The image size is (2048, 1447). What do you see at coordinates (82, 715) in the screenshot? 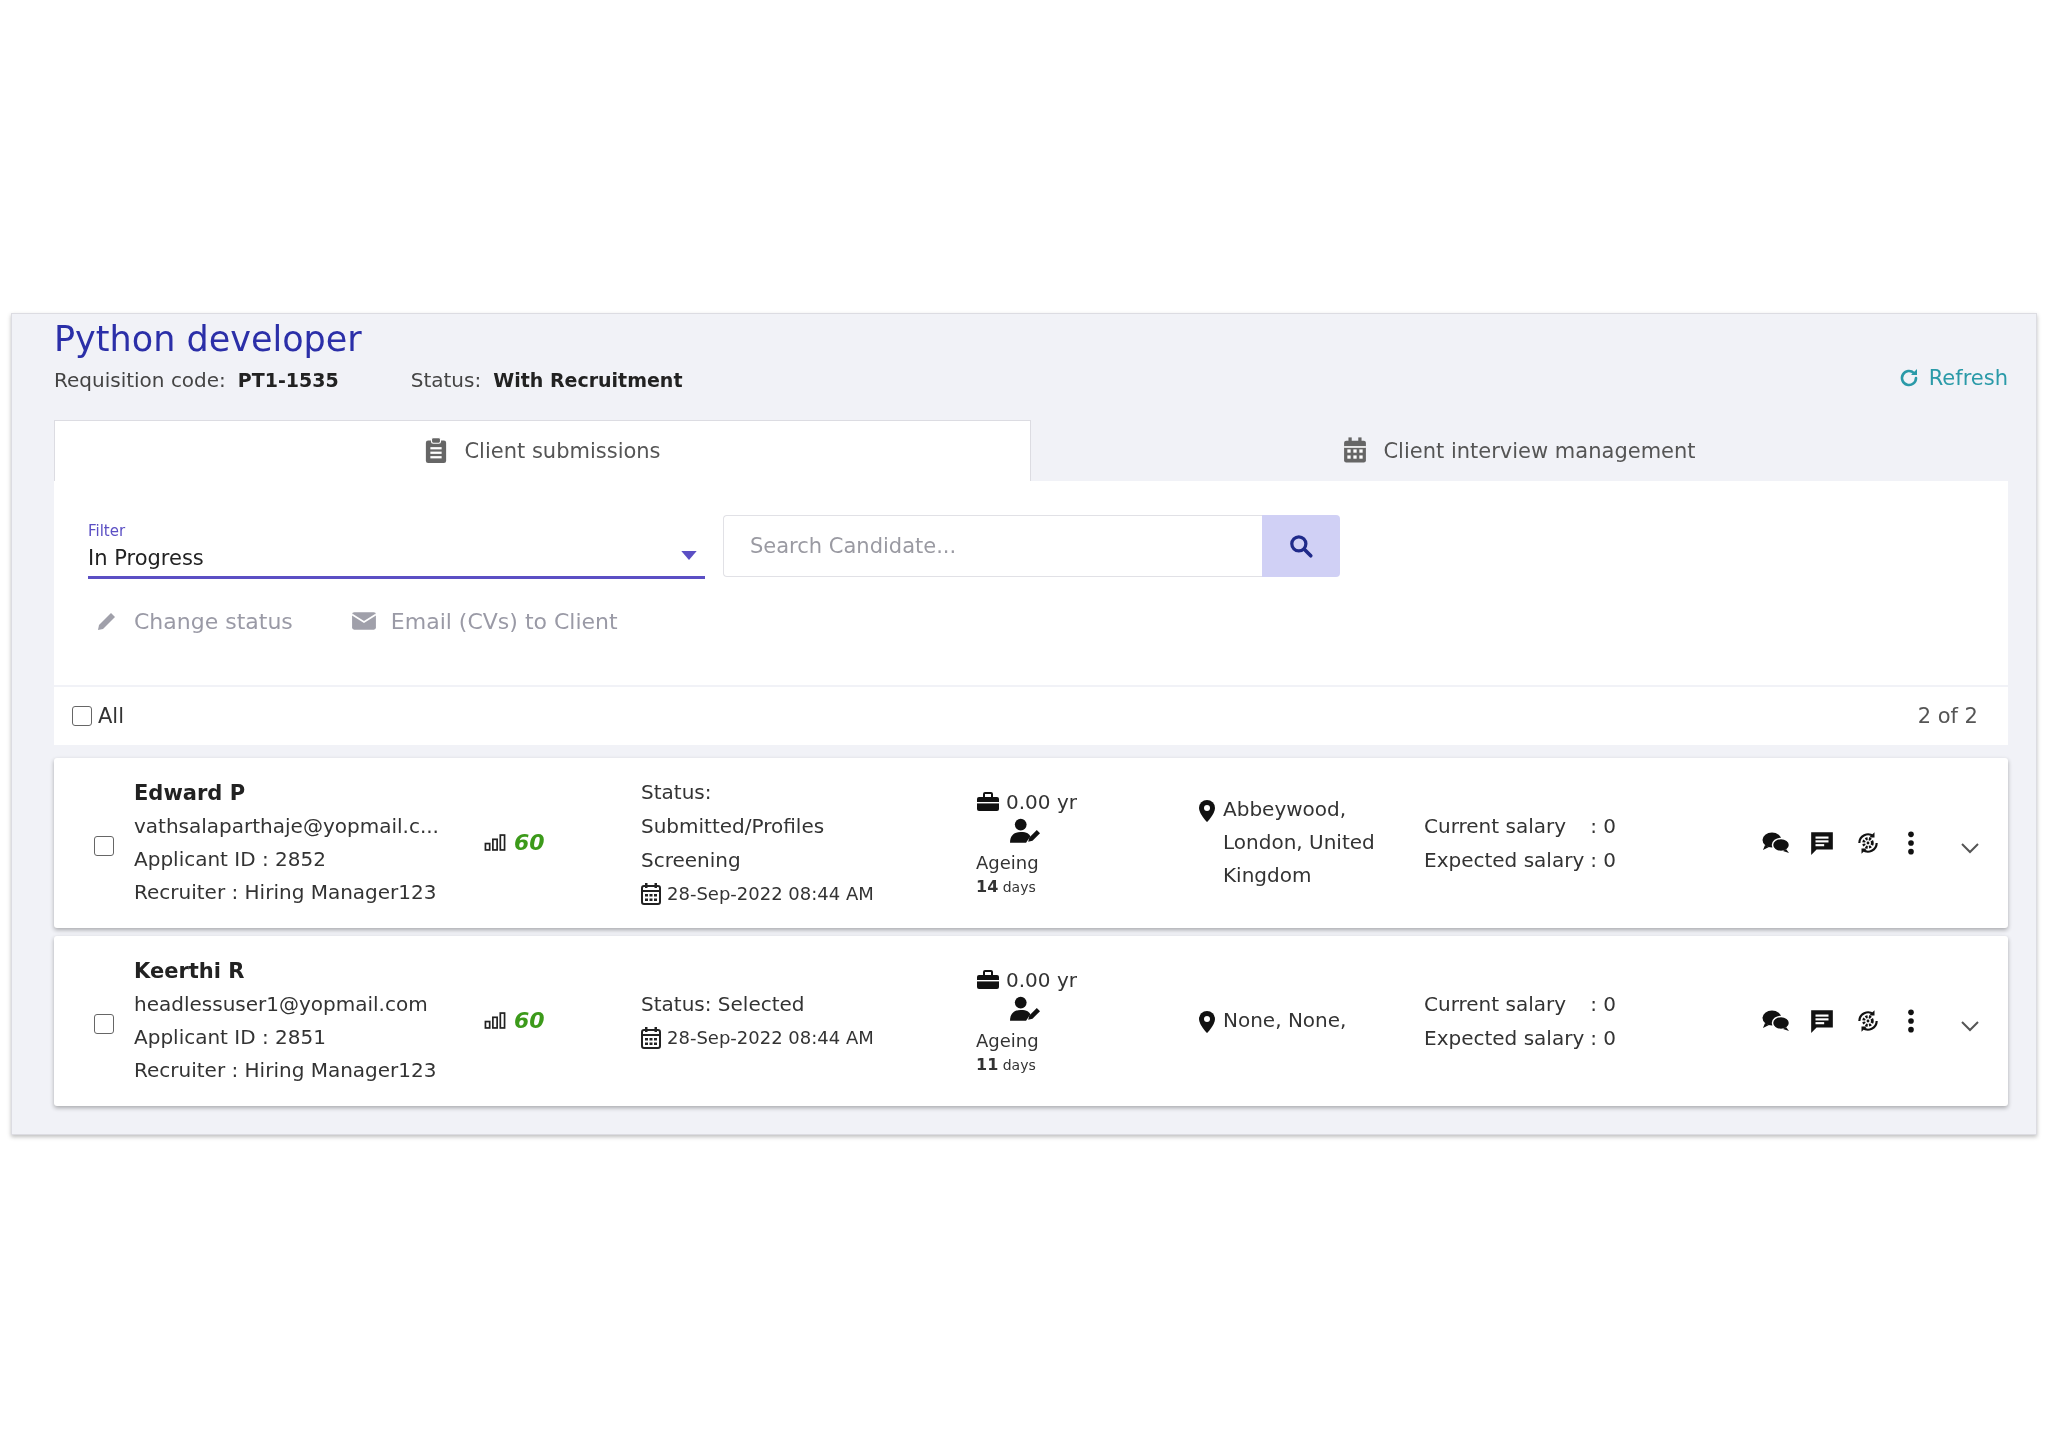
I see `select-all-checkbox` at bounding box center [82, 715].